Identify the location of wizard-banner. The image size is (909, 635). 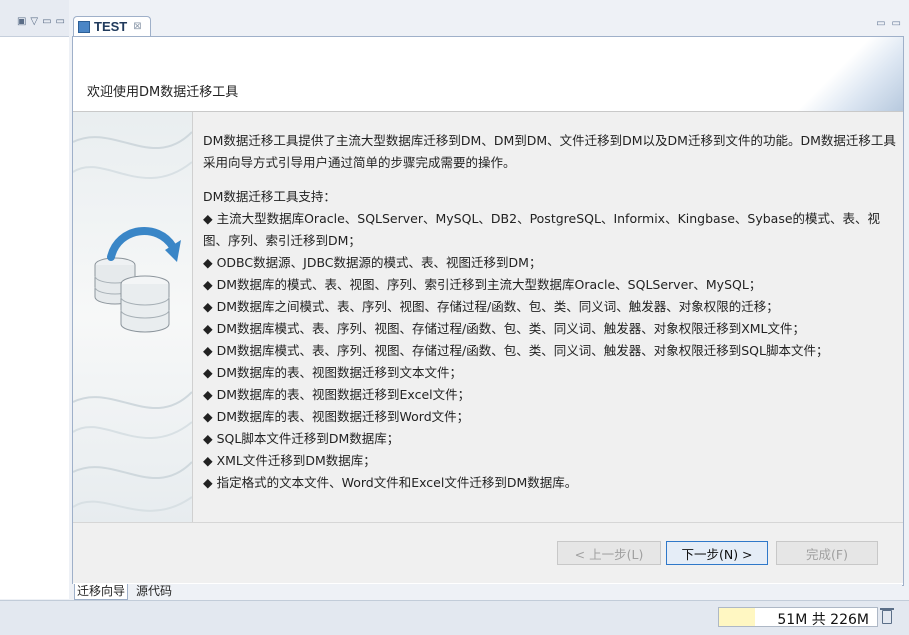
(133, 317).